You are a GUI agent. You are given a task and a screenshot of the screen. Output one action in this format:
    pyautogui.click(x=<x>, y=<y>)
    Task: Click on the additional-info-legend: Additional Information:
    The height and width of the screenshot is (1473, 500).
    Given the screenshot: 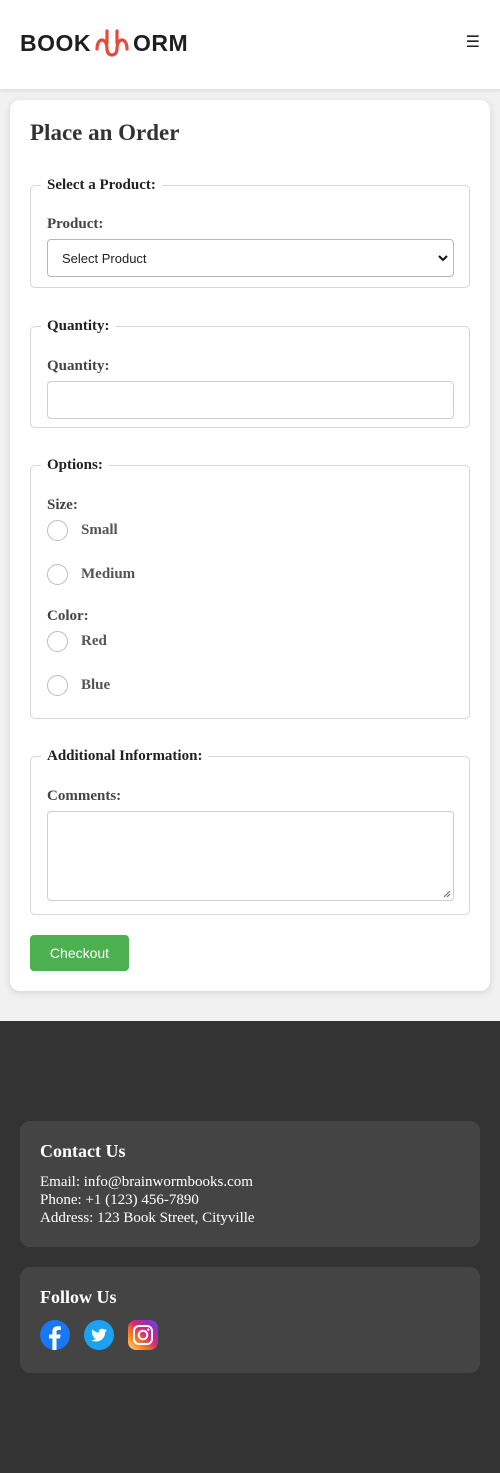 What is the action you would take?
    pyautogui.click(x=125, y=756)
    